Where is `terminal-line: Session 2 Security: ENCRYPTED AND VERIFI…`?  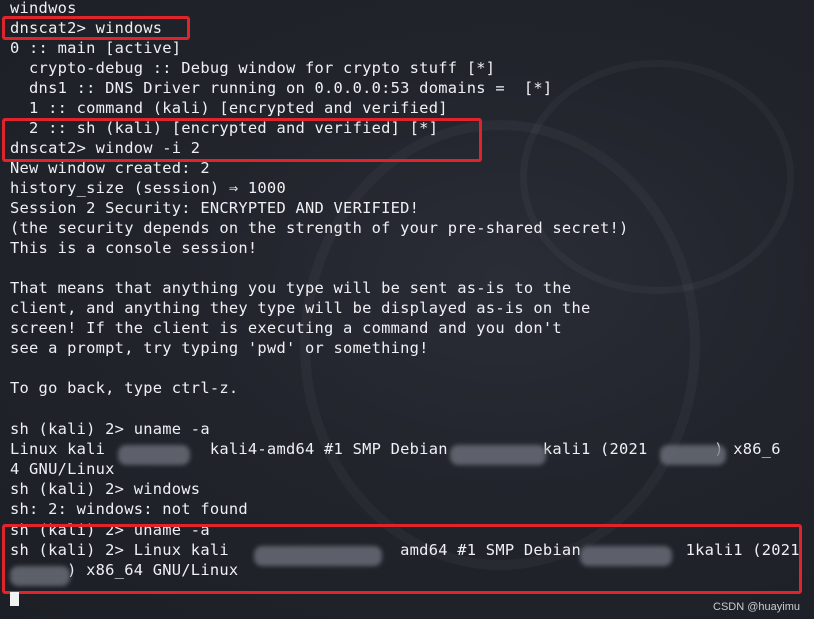
terminal-line: Session 2 Security: ENCRYPTED AND VERIFI… is located at coordinates (215, 208).